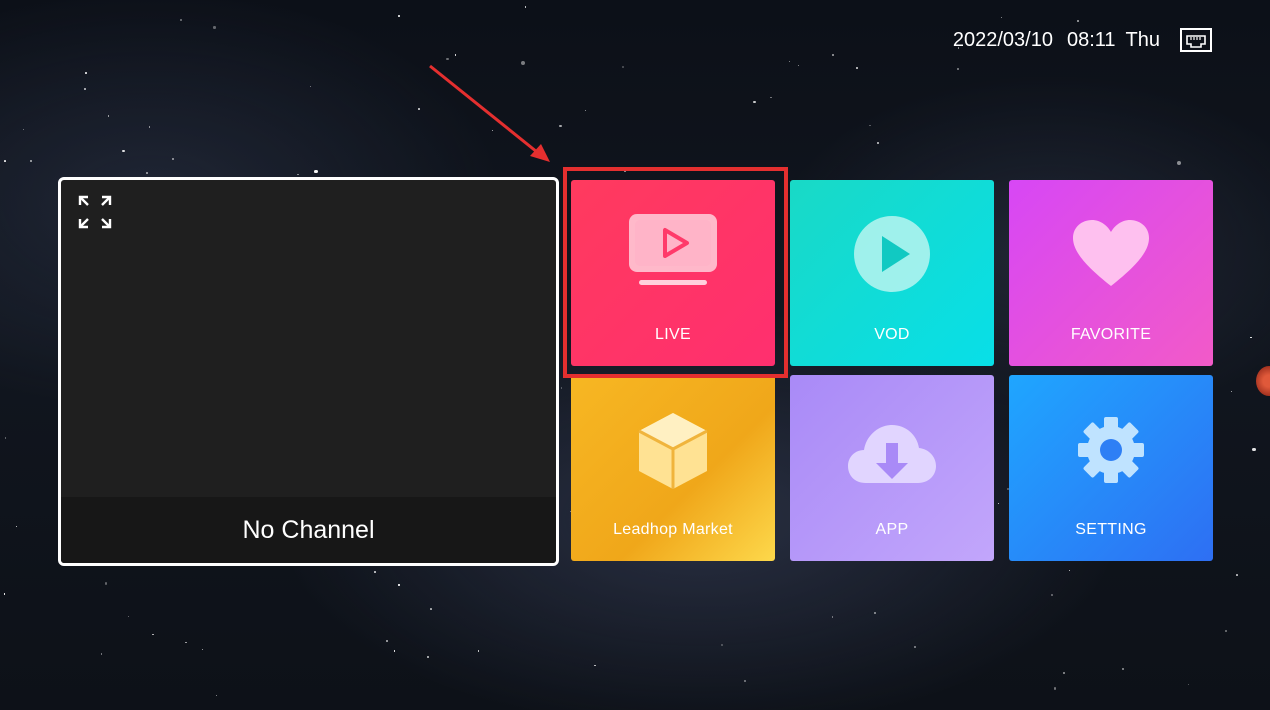 This screenshot has height=710, width=1270. What do you see at coordinates (1196, 40) in the screenshot?
I see `ethernet-icon` at bounding box center [1196, 40].